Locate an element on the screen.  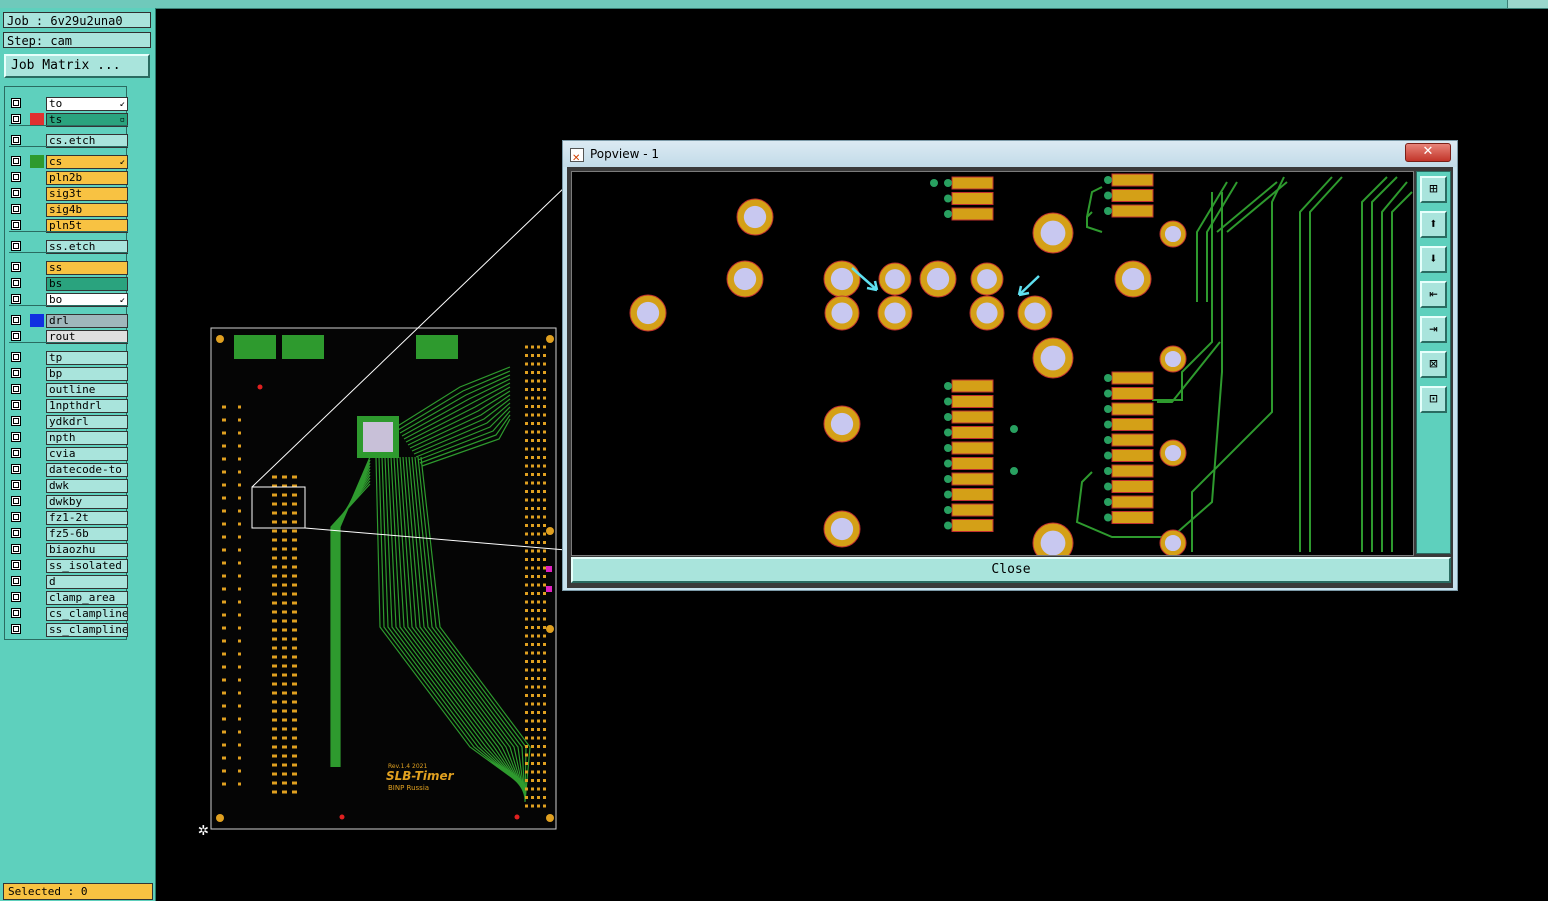
popview-toolbar: ⊞ ⬆ ⬇ ⇤ ⇥ ⊠ ⊡ is located at coordinates (1433, 362).